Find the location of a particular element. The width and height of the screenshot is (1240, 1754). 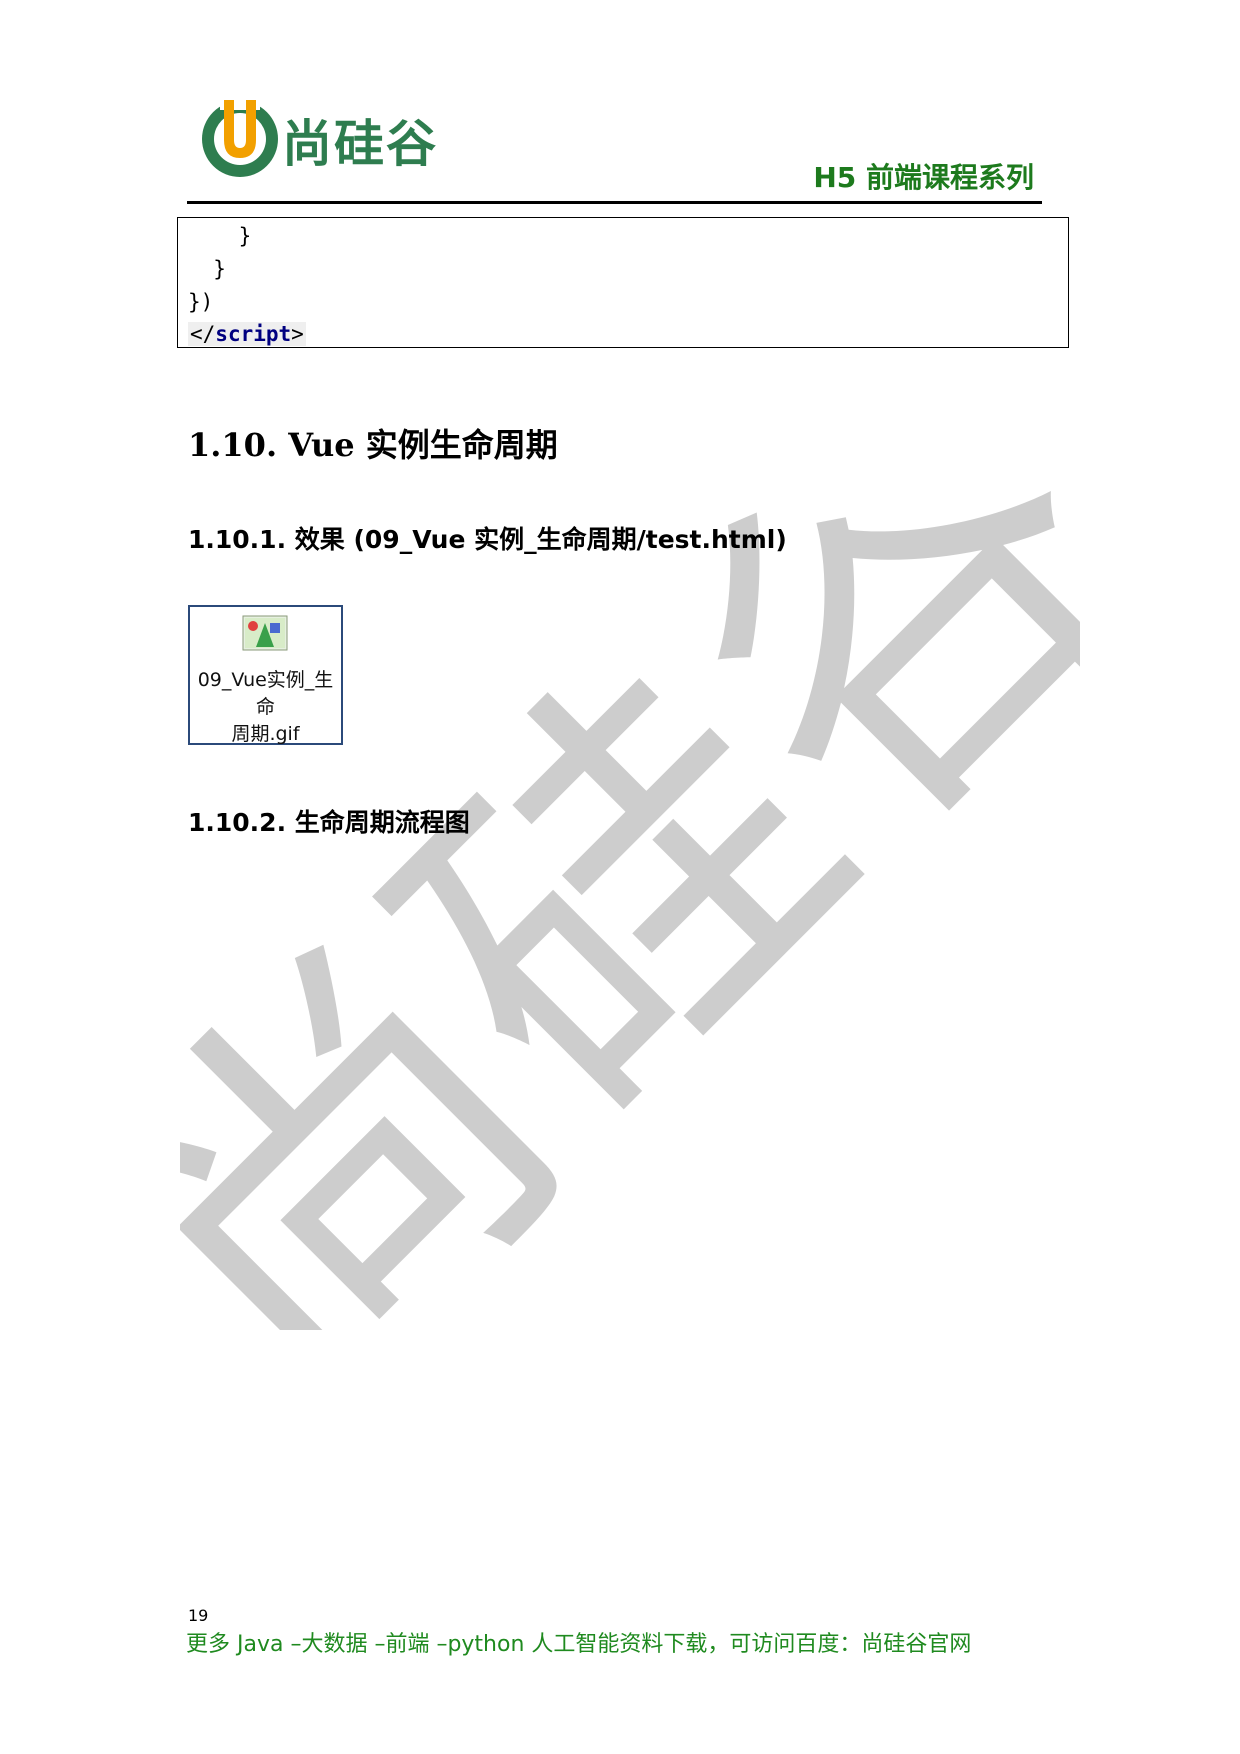

subsection-heading-flowchart: 1.10.2. 生命周期流程图 is located at coordinates (329, 822).